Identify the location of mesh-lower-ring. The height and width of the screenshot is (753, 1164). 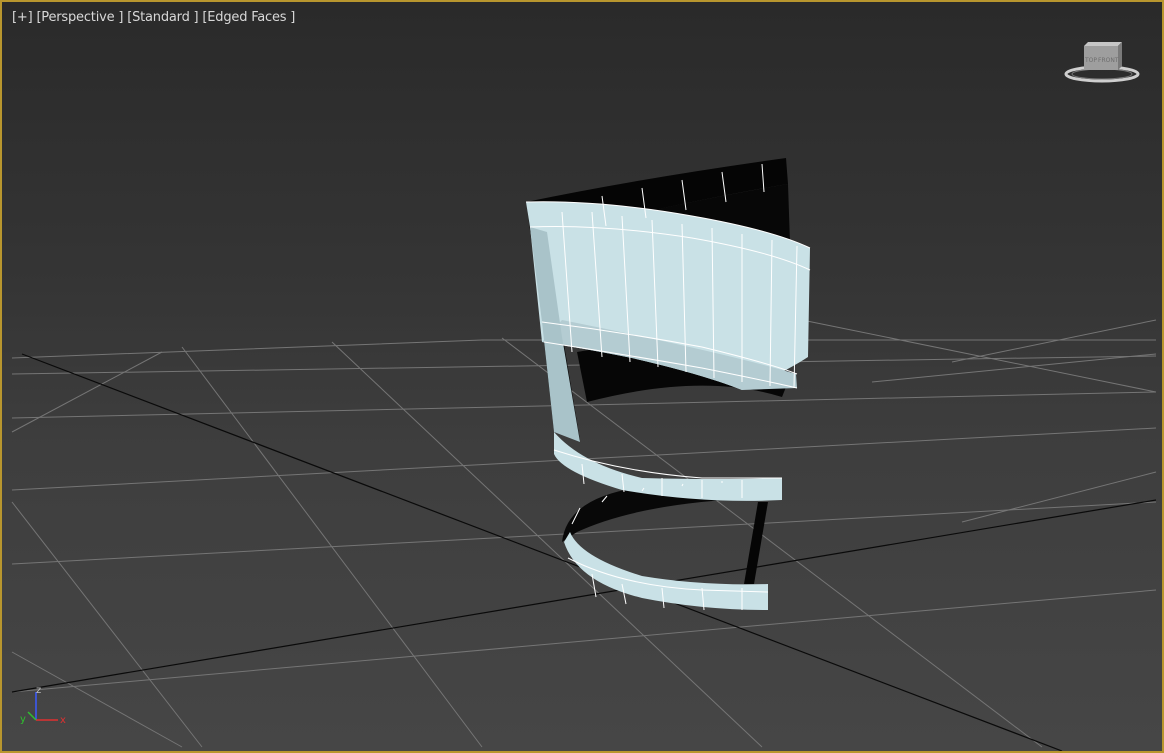
(668, 466).